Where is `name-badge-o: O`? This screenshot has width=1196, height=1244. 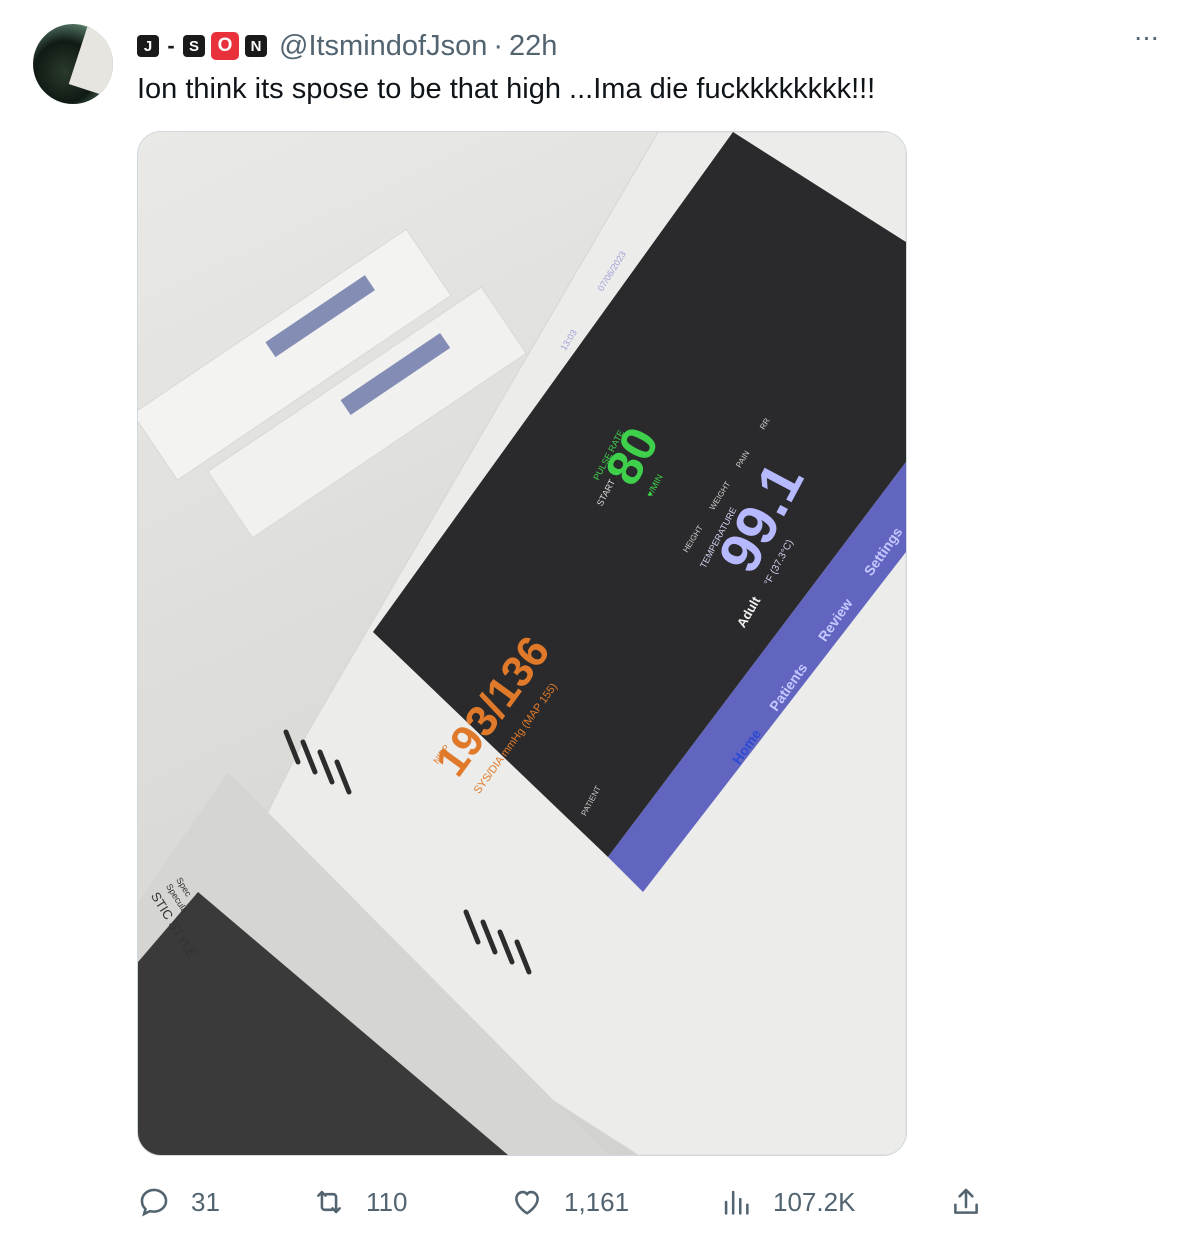 name-badge-o: O is located at coordinates (225, 46).